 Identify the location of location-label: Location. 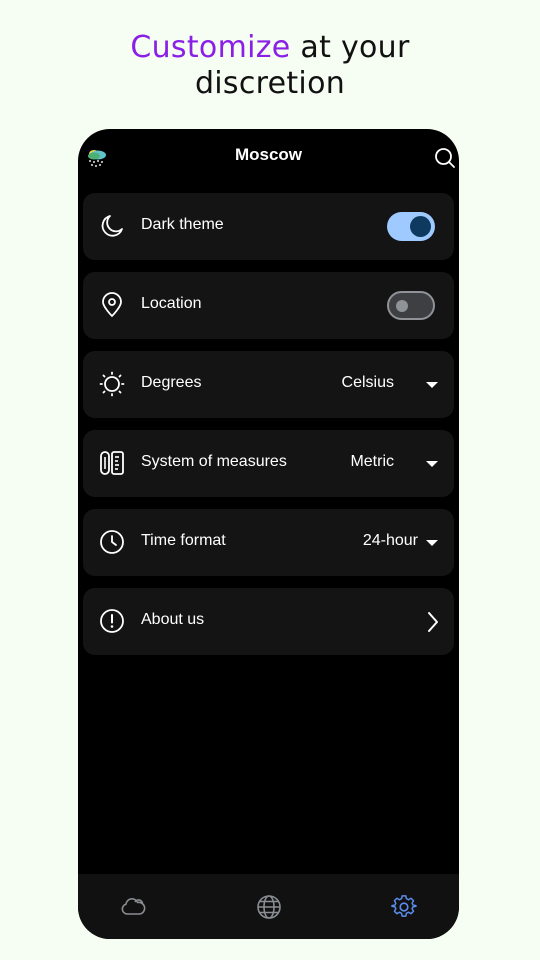
(171, 303).